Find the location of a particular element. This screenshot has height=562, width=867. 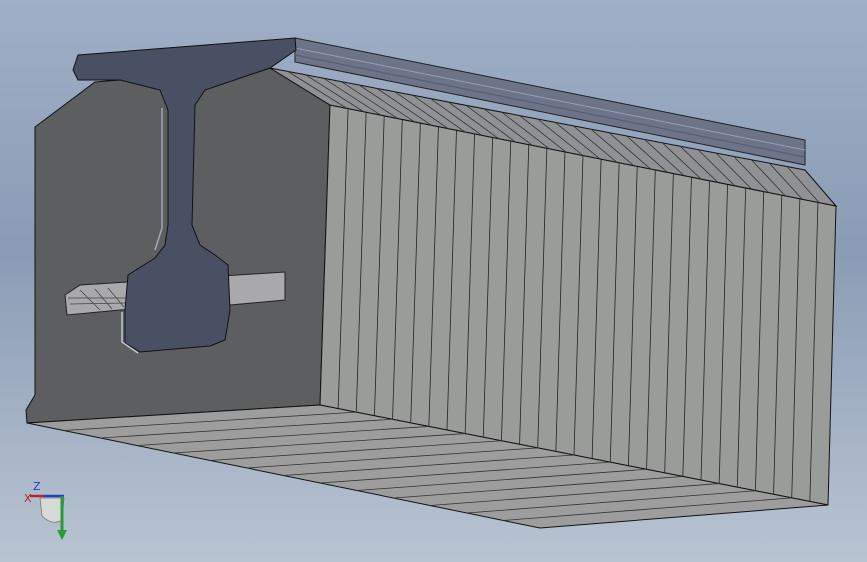

triad-z-label: Z is located at coordinates (37, 486).